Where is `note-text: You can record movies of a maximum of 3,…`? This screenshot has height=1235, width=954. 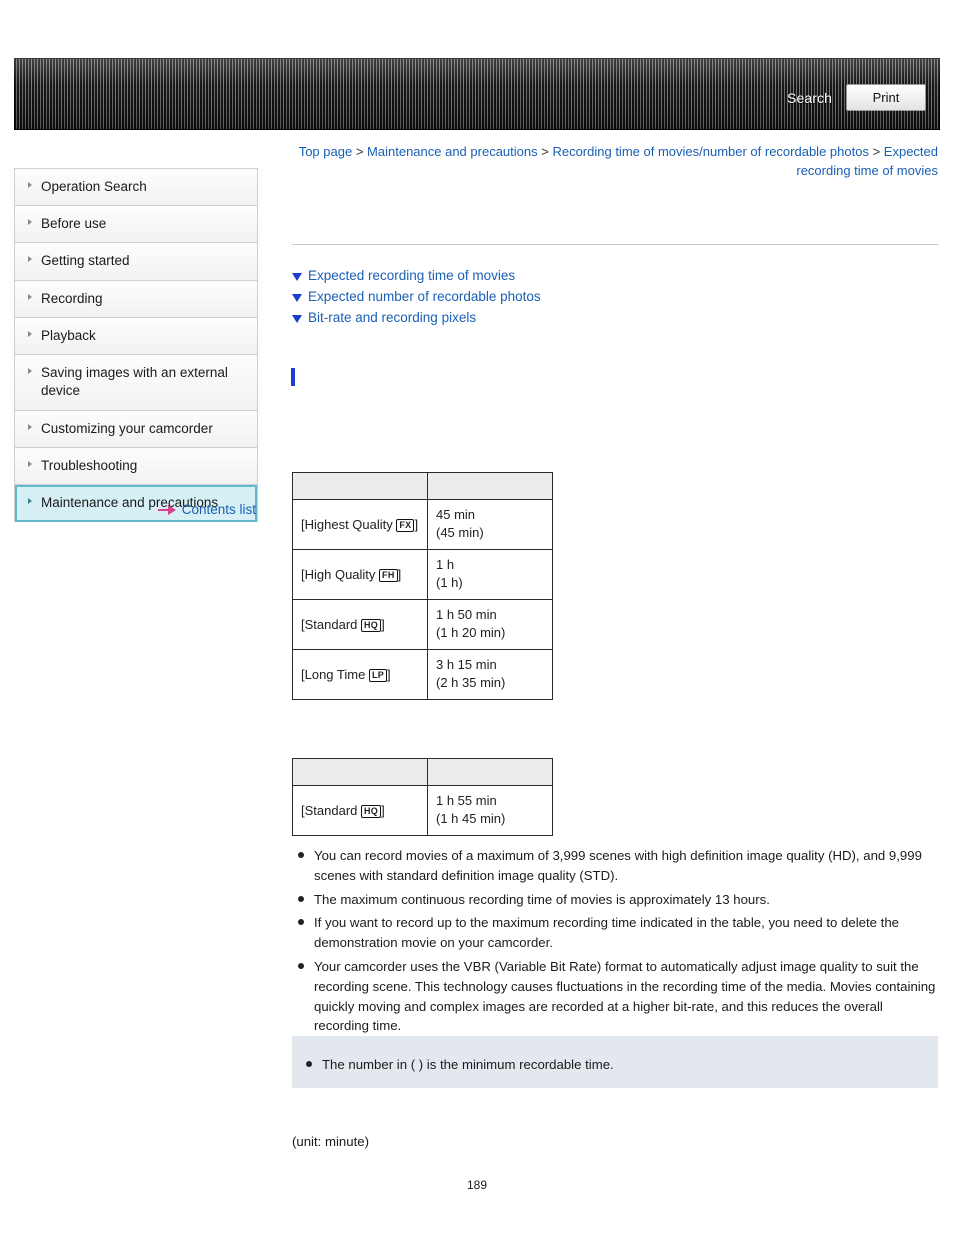
note-text: You can record movies of a maximum of 3,… is located at coordinates (618, 865).